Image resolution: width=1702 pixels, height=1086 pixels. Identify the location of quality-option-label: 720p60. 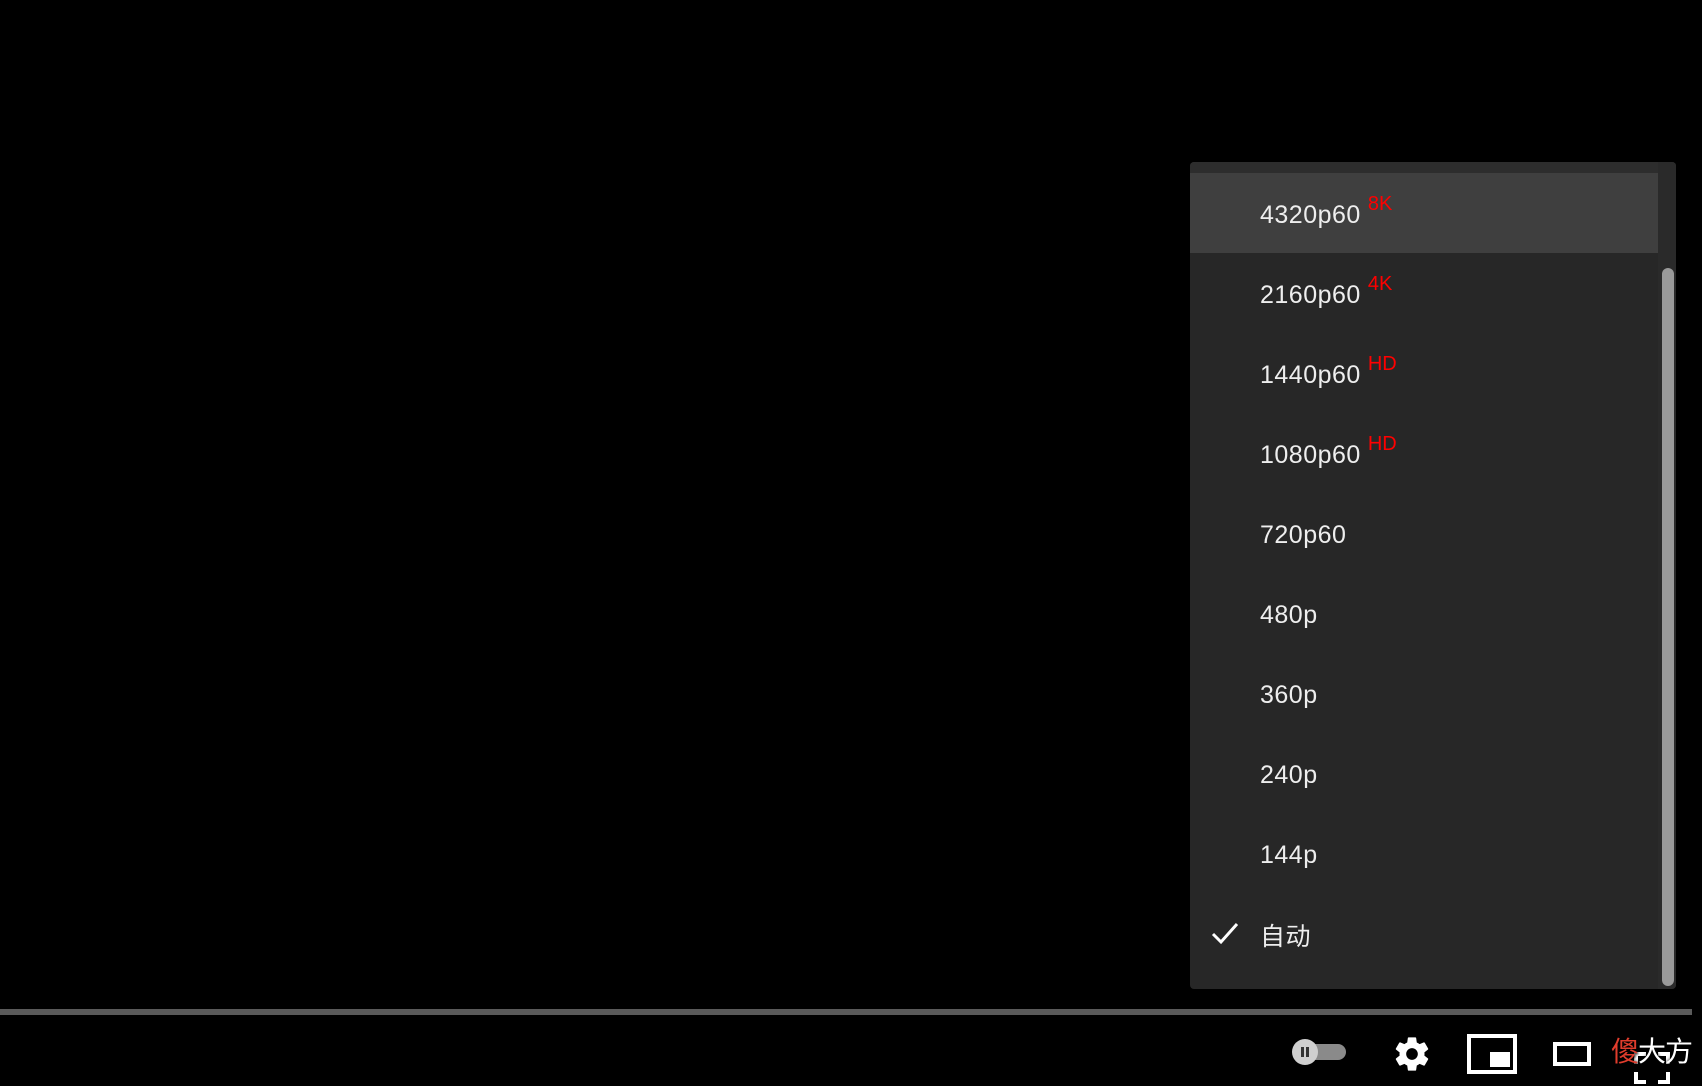
(1303, 534).